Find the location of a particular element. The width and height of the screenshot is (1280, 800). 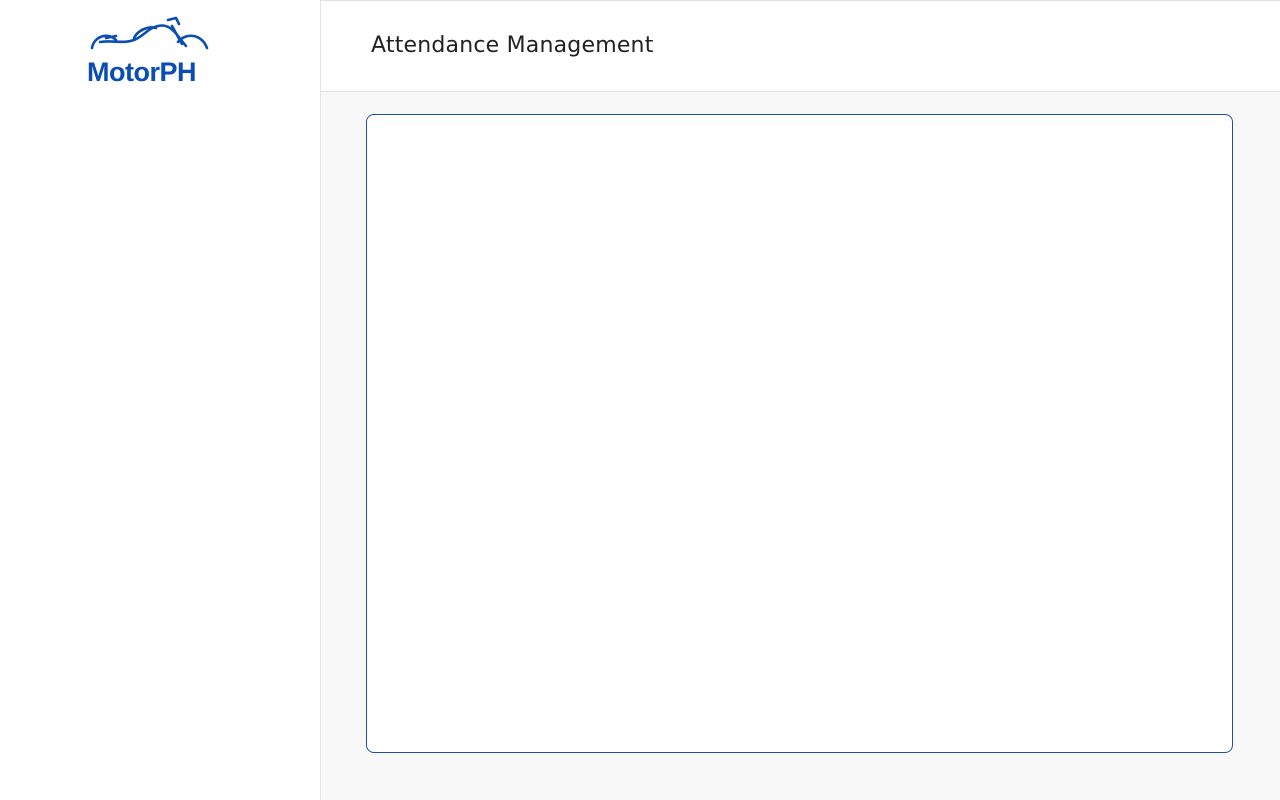

brand-logo: MotorPH is located at coordinates (151, 51).